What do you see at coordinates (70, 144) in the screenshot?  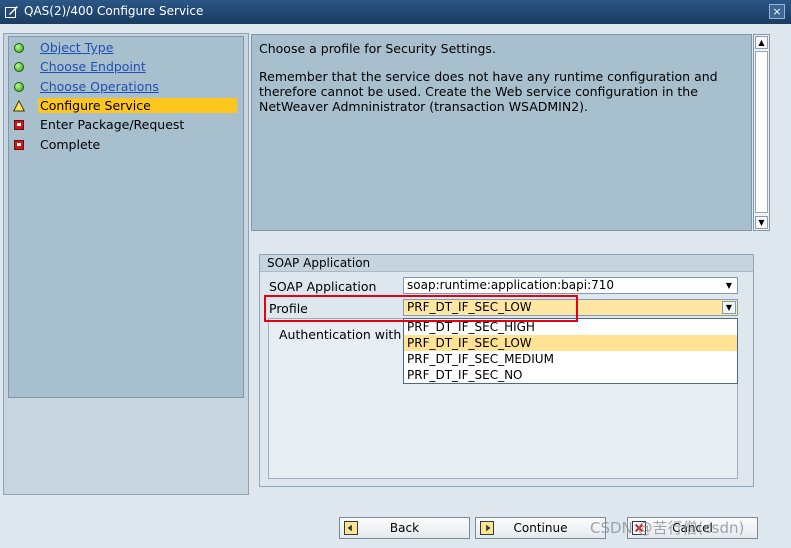 I see `step-label: Complete` at bounding box center [70, 144].